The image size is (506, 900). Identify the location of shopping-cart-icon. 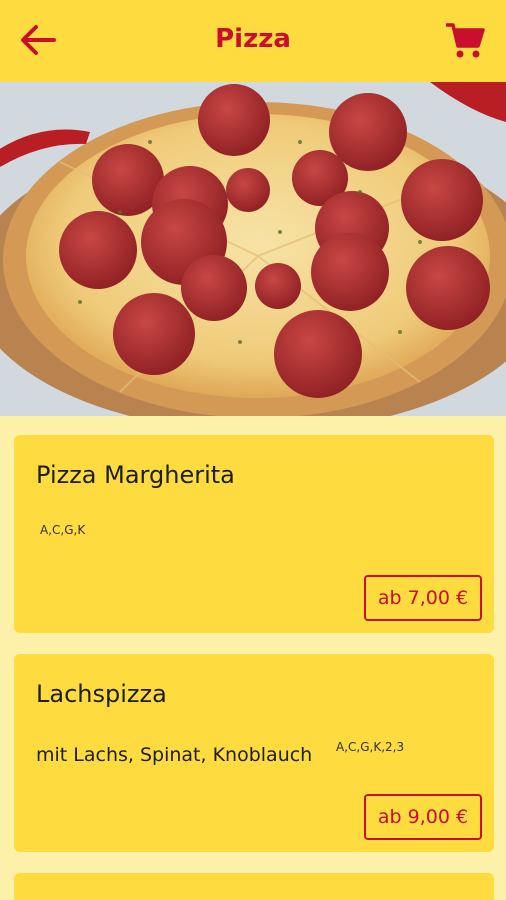
(465, 40).